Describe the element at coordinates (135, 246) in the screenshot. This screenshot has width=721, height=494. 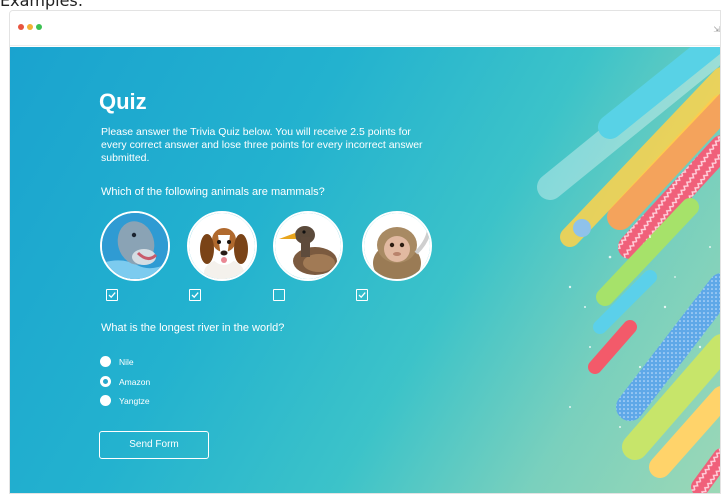
I see `dolphin-image` at that location.